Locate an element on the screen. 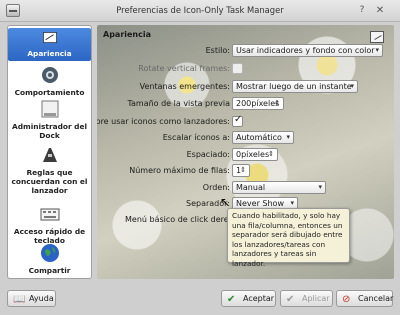 This screenshot has height=315, width=400. sidebar-item-label: Compartir is located at coordinates (49, 270).